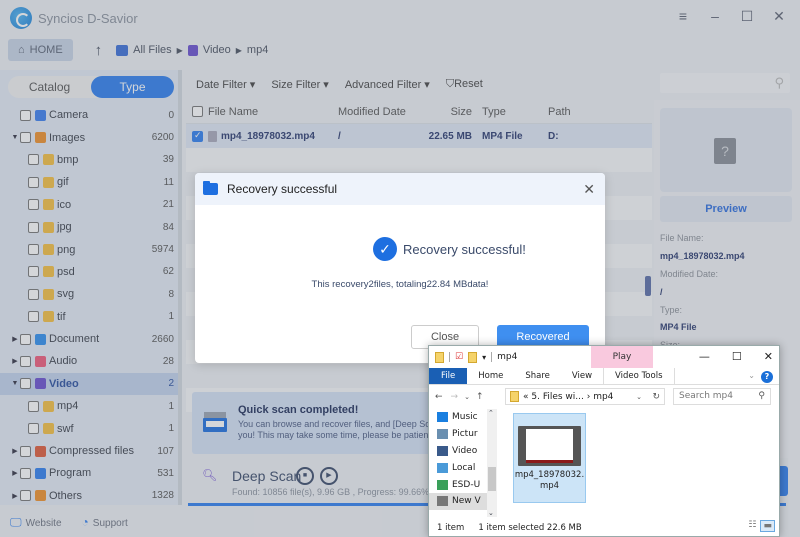 The width and height of the screenshot is (800, 537). Describe the element at coordinates (585, 396) in the screenshot. I see `address-bar: « 5. Files wi... › mp4 ⌄ ↻` at that location.